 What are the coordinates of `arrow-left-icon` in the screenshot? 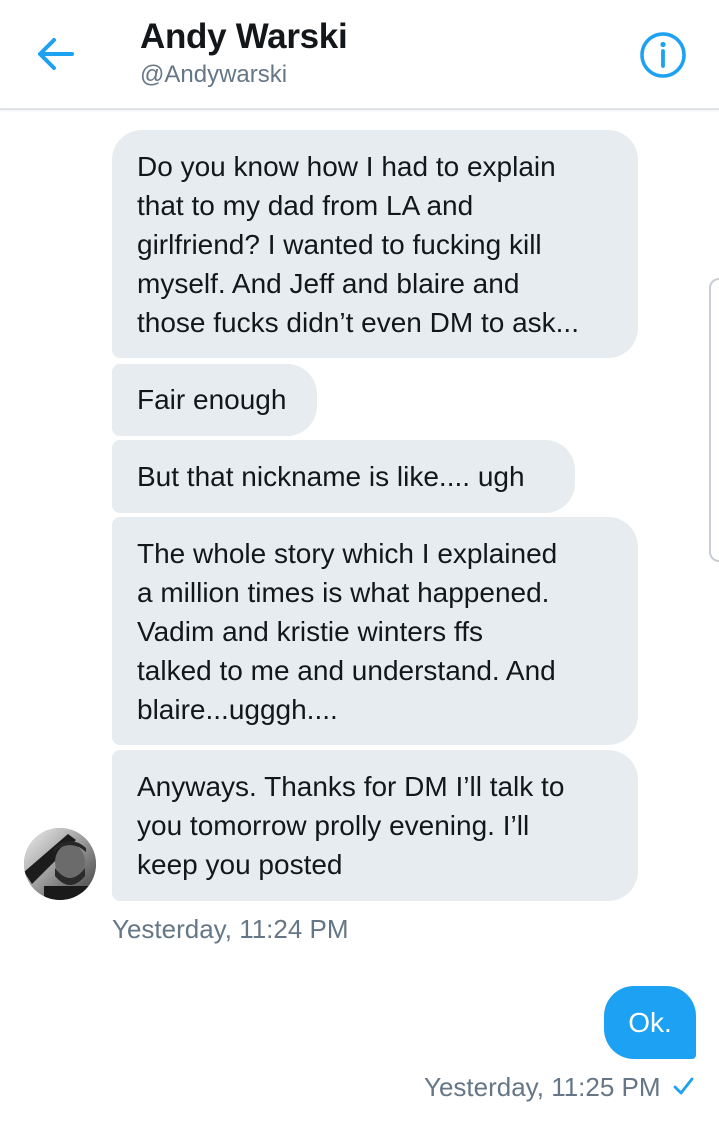 It's located at (56, 54).